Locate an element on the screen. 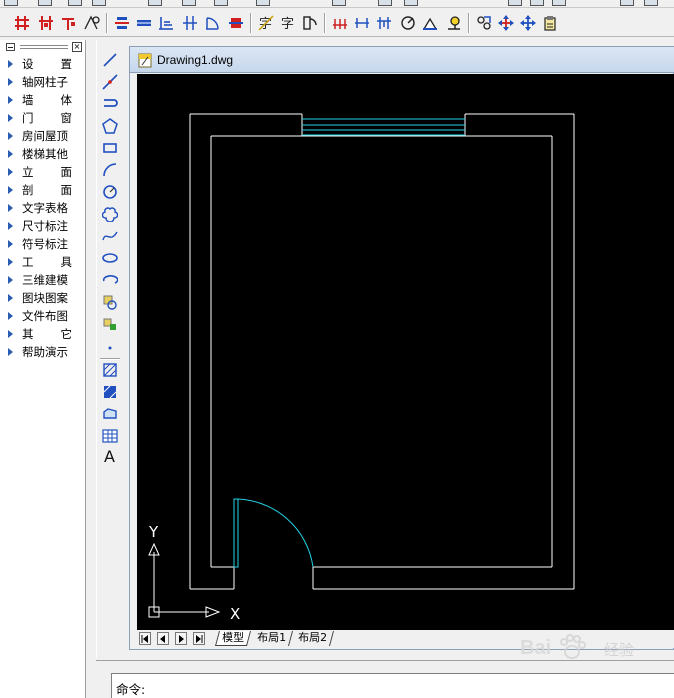 The width and height of the screenshot is (674, 698). wall-thickness-button is located at coordinates (144, 23).